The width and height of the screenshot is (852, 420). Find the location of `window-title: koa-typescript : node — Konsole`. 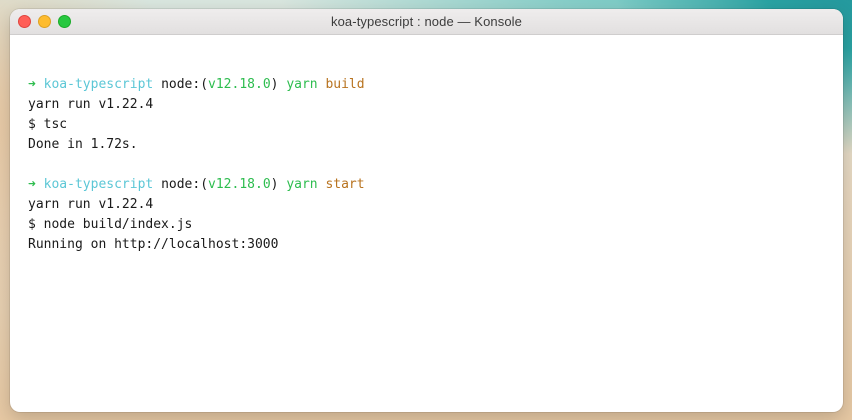

window-title: koa-typescript : node — Konsole is located at coordinates (426, 21).